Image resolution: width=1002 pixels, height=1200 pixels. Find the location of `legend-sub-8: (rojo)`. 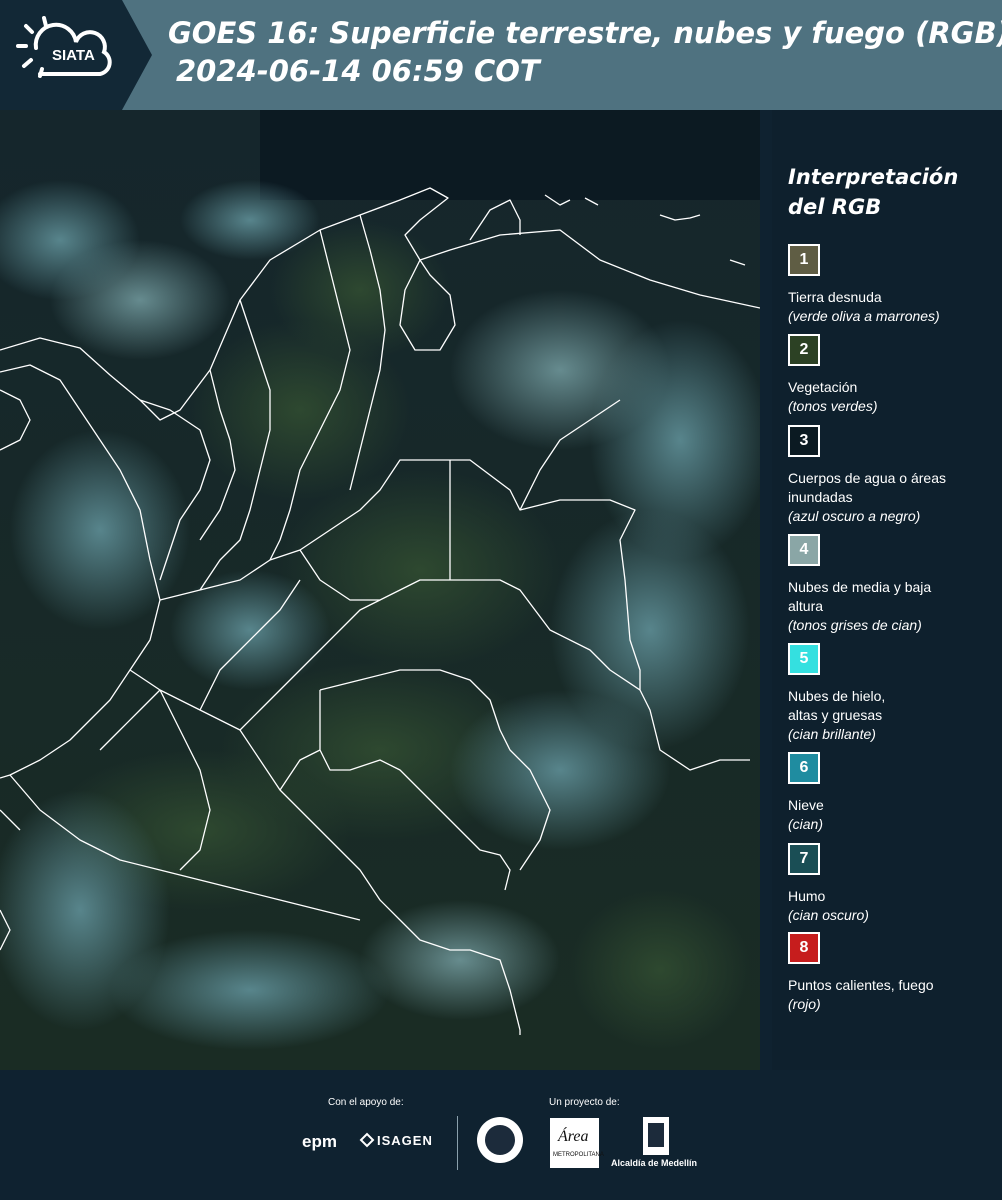

legend-sub-8: (rojo) is located at coordinates (804, 1004).